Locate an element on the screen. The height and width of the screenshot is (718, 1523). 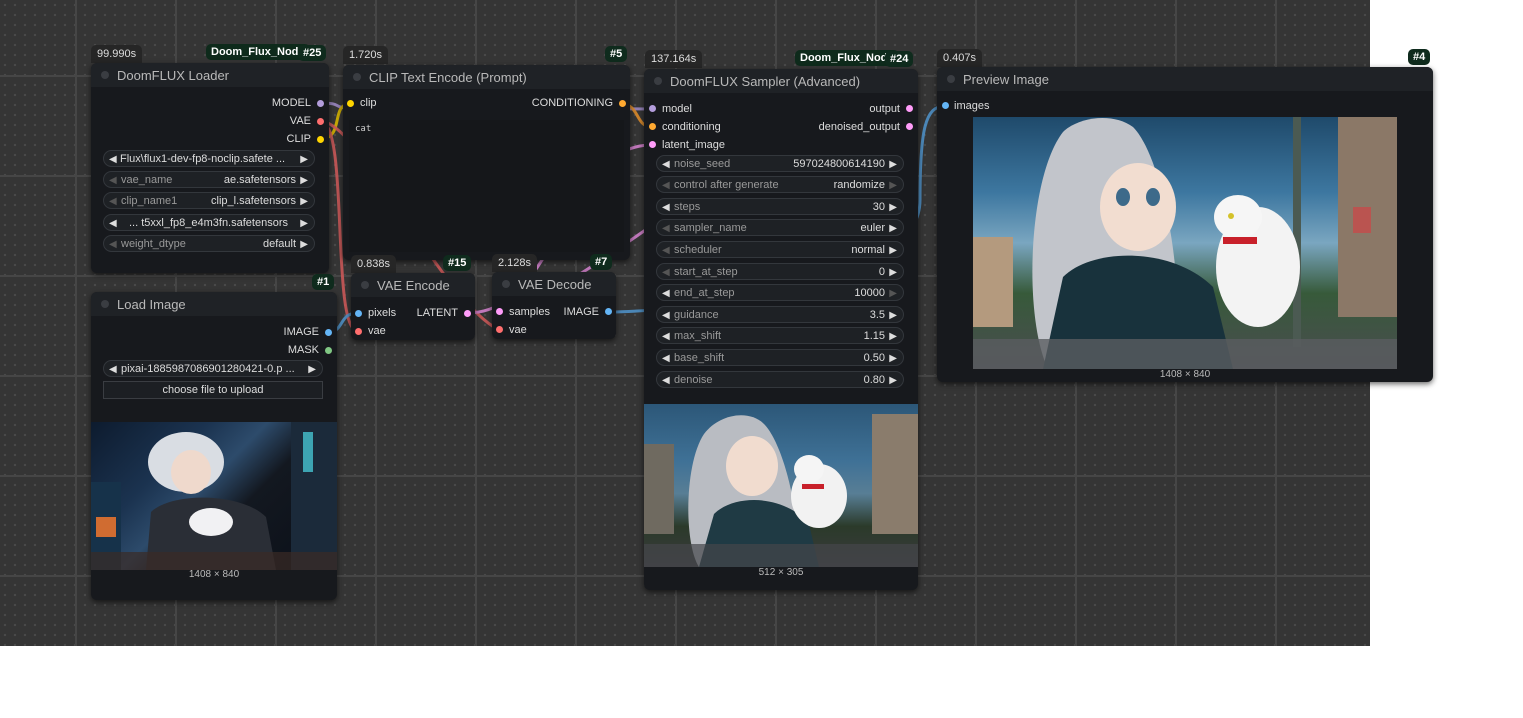
output-clip-slot is located at coordinates (320, 139).